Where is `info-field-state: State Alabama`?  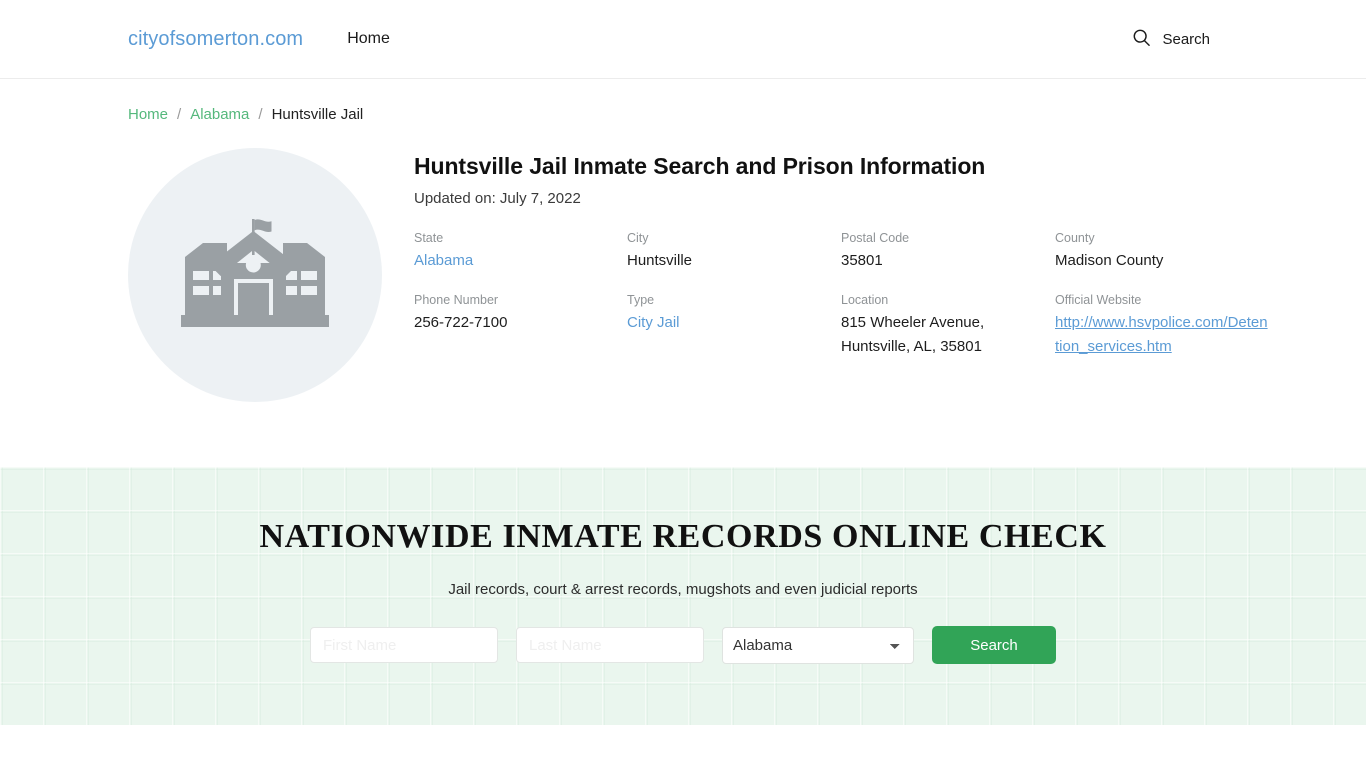 info-field-state: State Alabama is located at coordinates (520, 252).